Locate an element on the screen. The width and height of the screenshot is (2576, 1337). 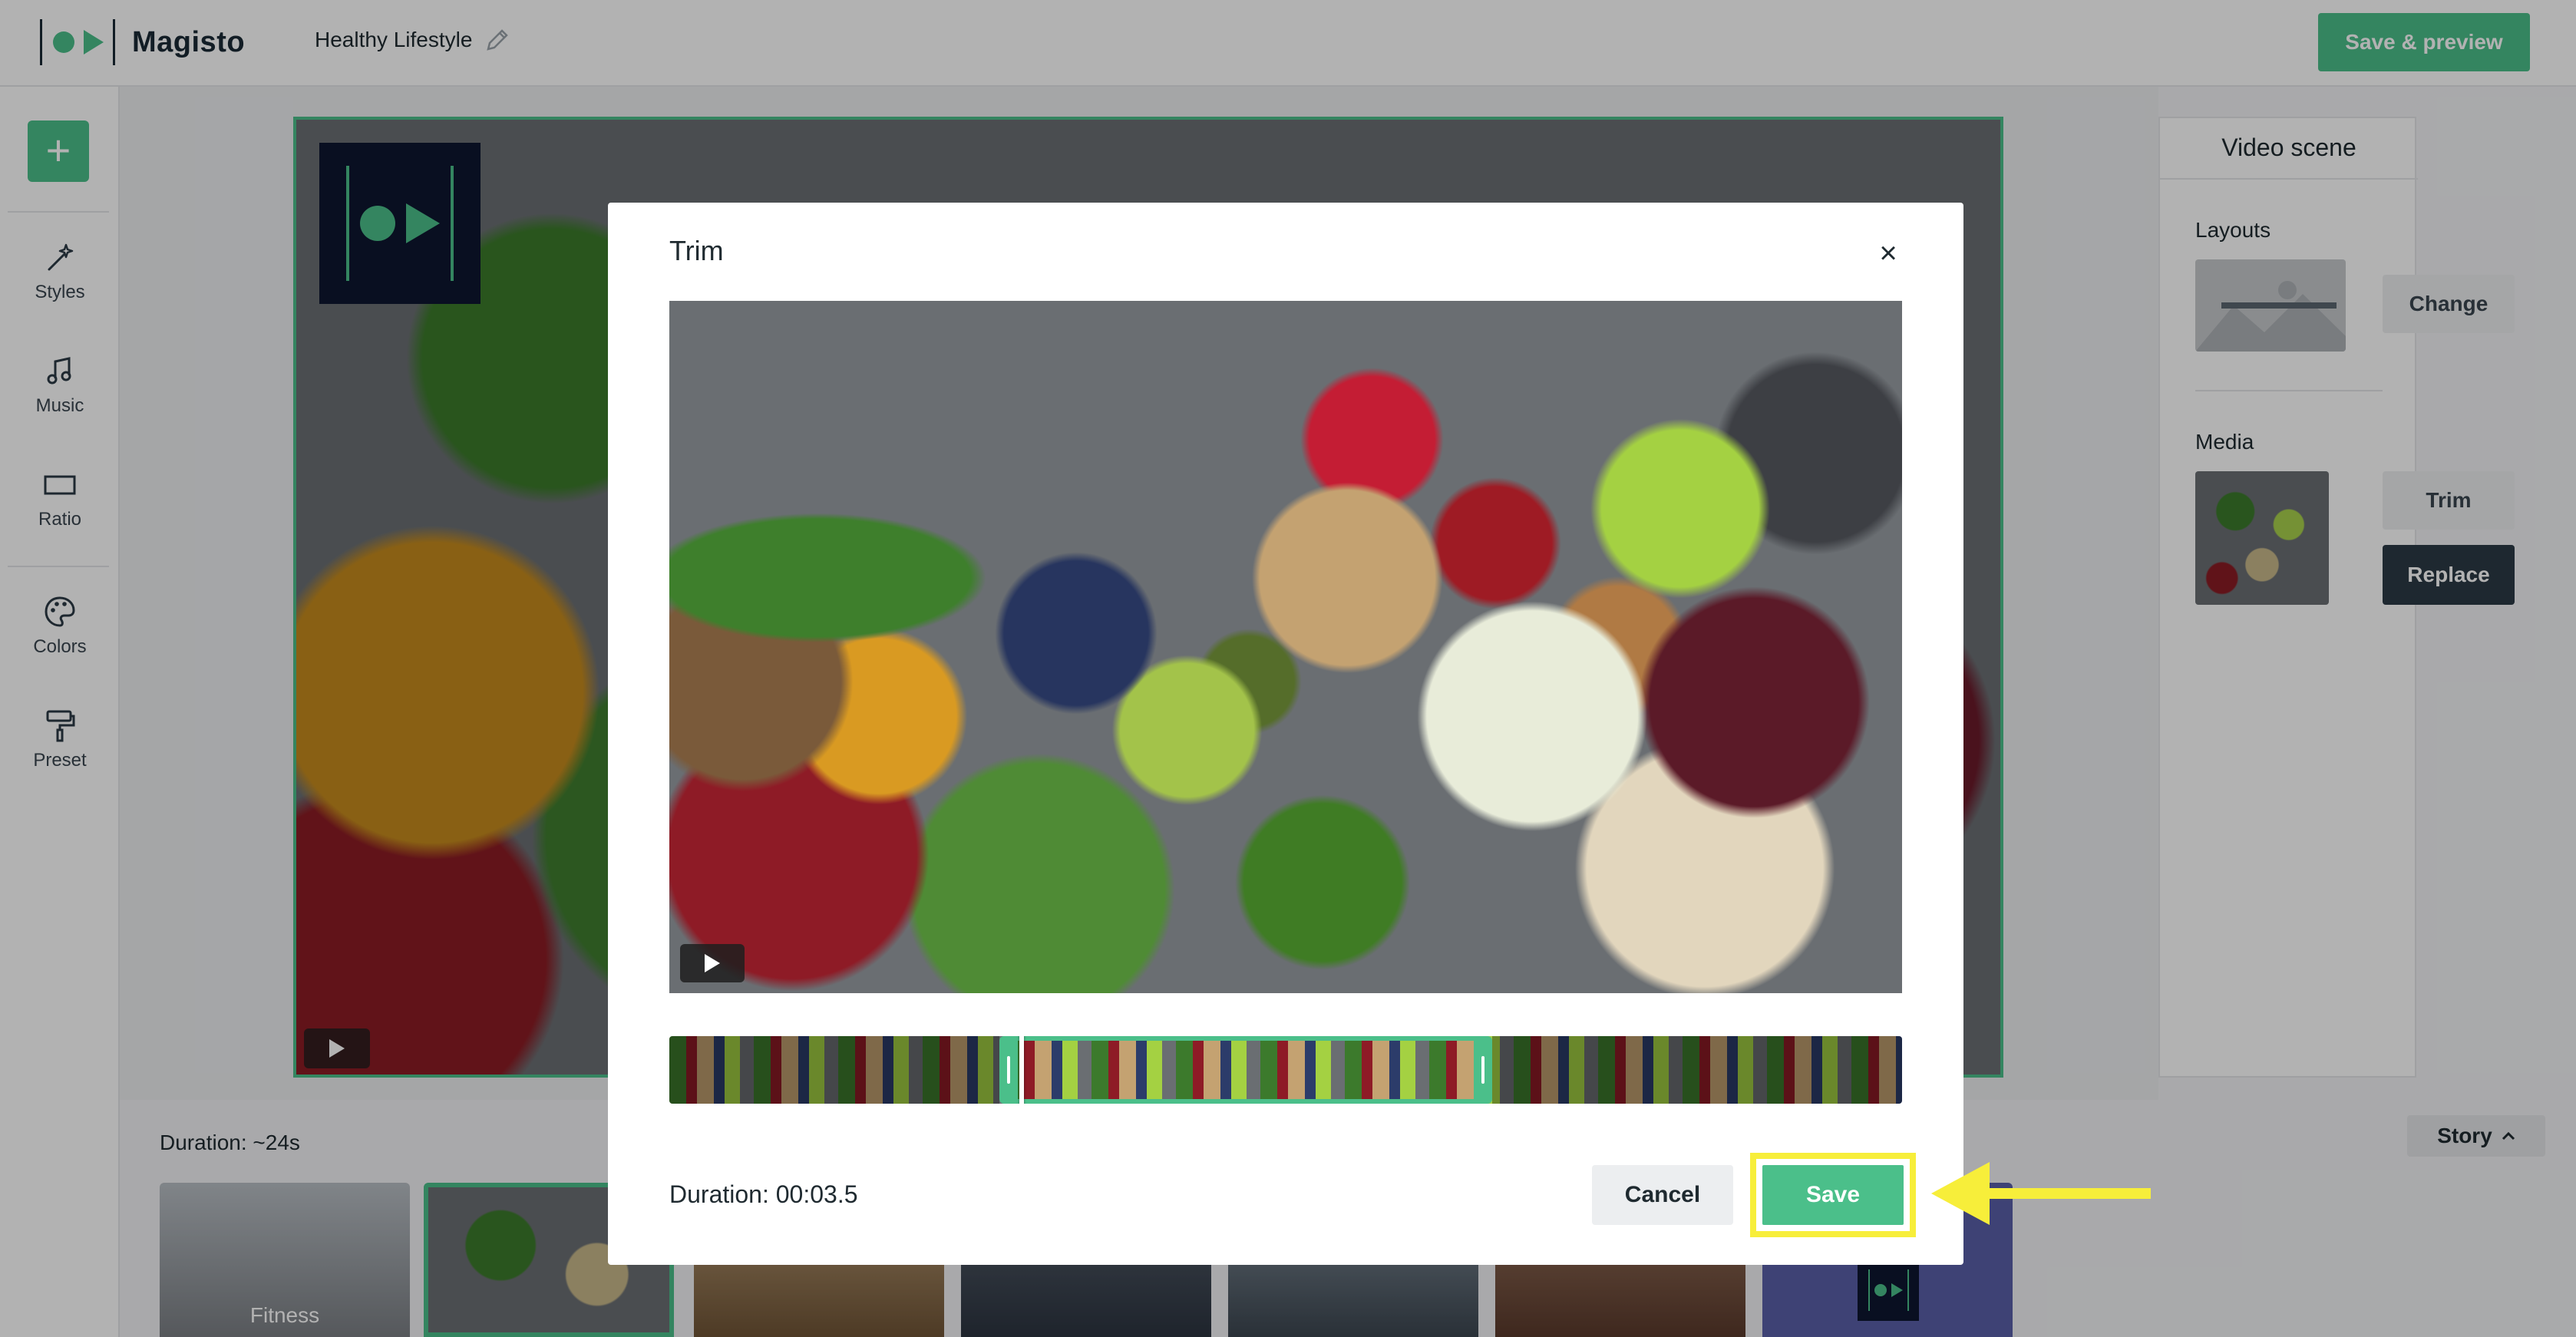
timeline-excluded-start is located at coordinates (834, 1070).